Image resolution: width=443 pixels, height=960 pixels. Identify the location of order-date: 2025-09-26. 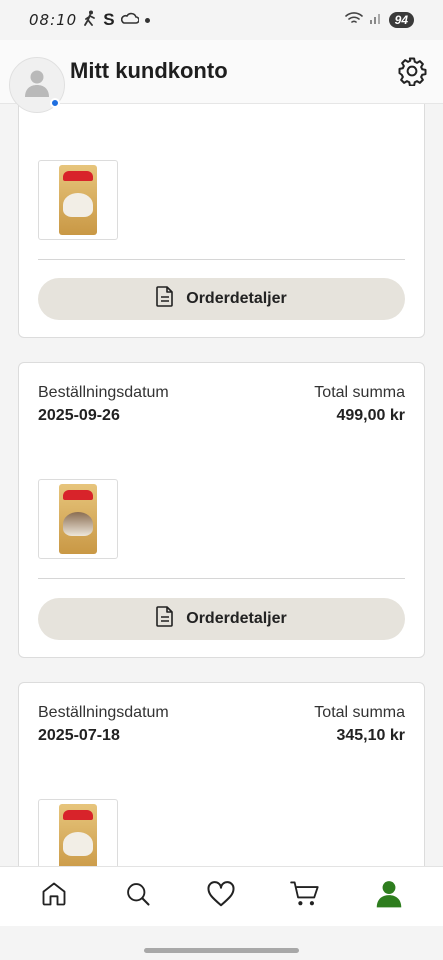
(79, 415).